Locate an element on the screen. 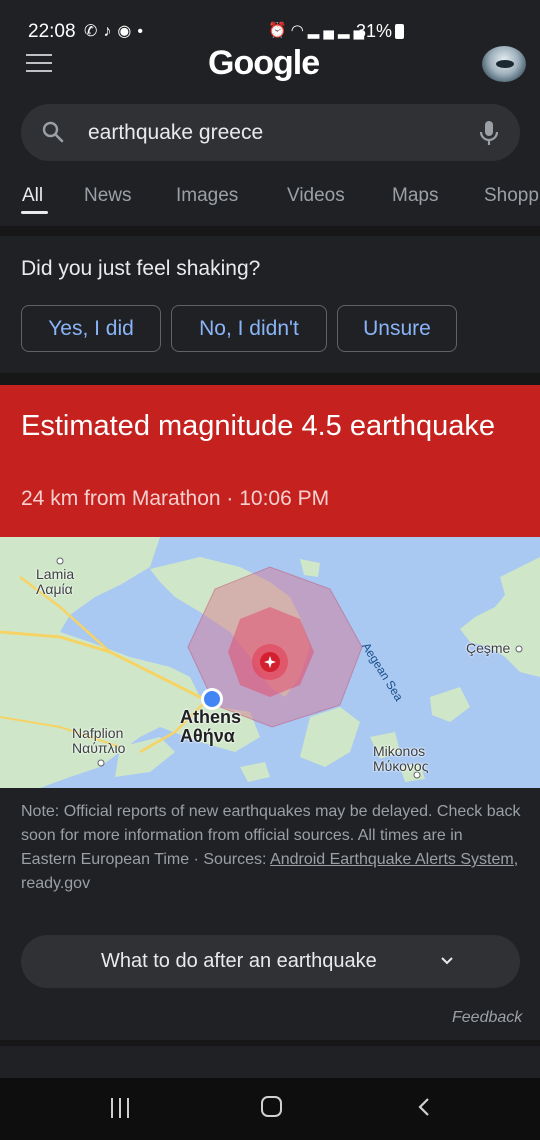  search-tabs: All News Images Videos Maps Shopp is located at coordinates (270, 200).